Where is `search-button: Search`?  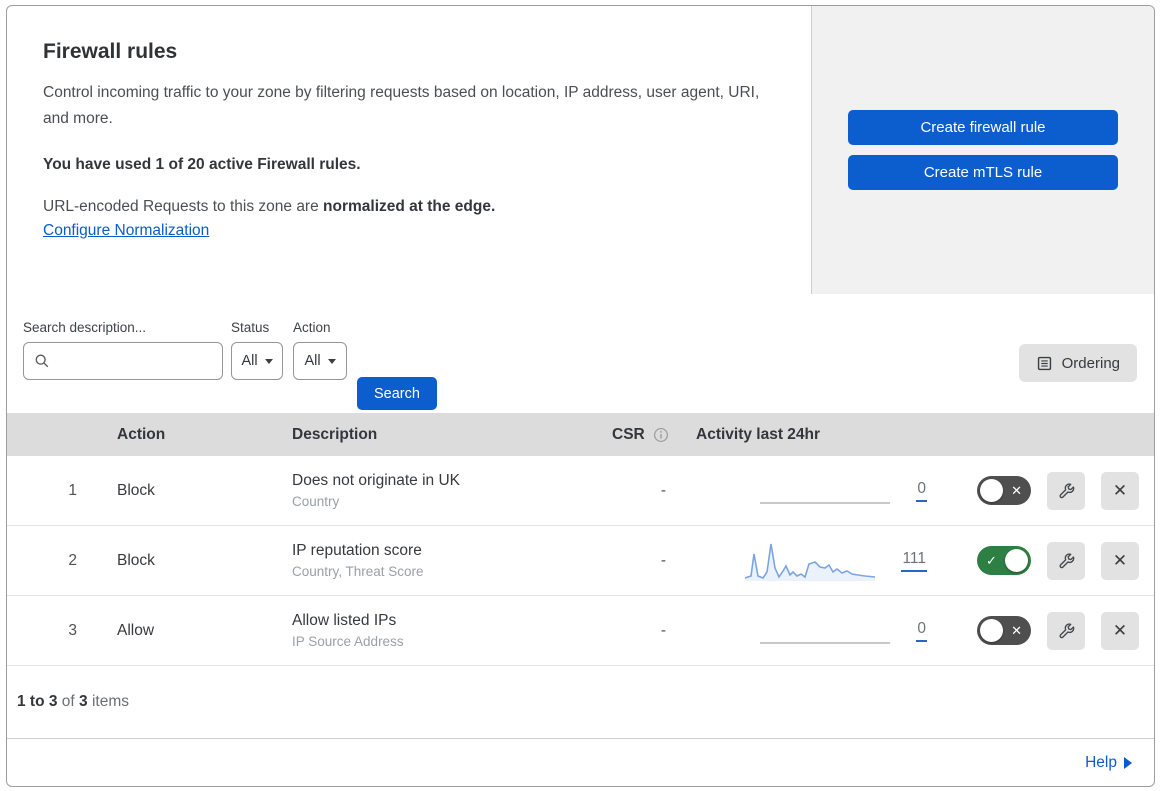 search-button: Search is located at coordinates (397, 393).